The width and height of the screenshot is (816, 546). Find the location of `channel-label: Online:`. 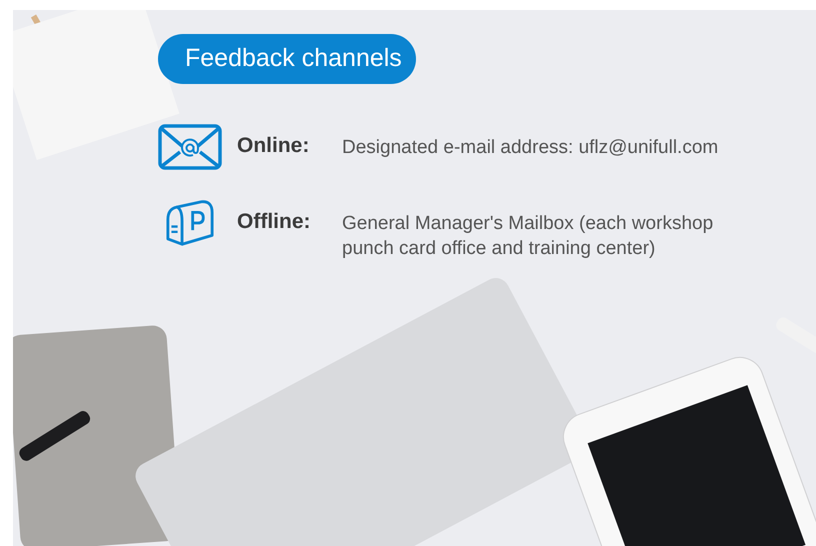

channel-label: Online: is located at coordinates (273, 145).